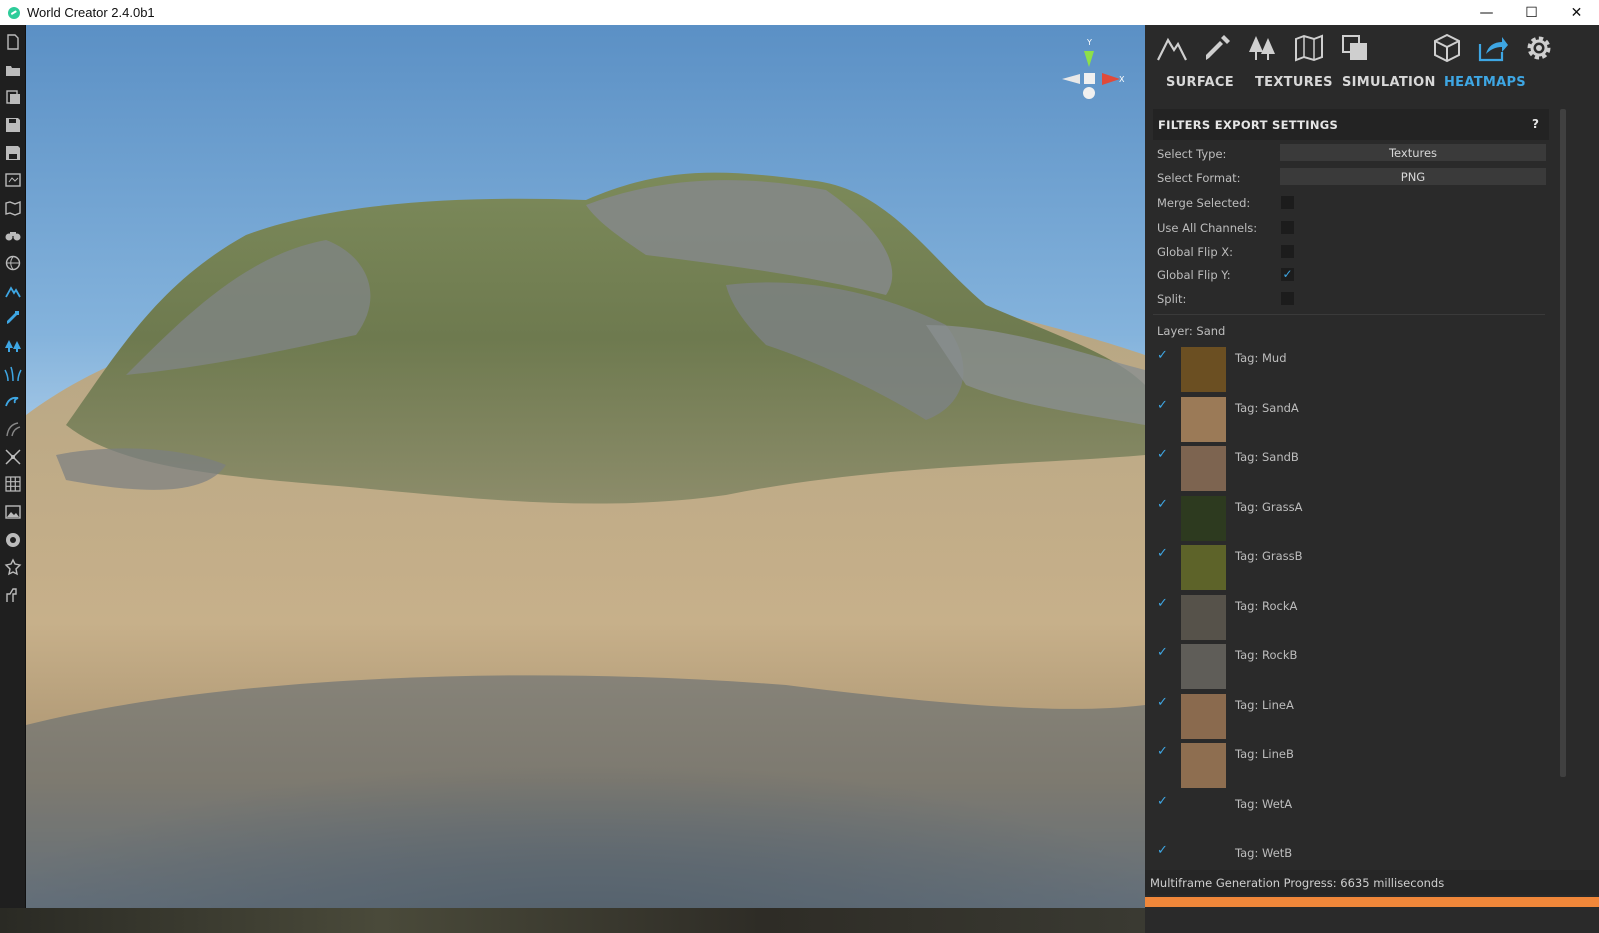  Describe the element at coordinates (13, 125) in the screenshot. I see `save-icon` at that location.